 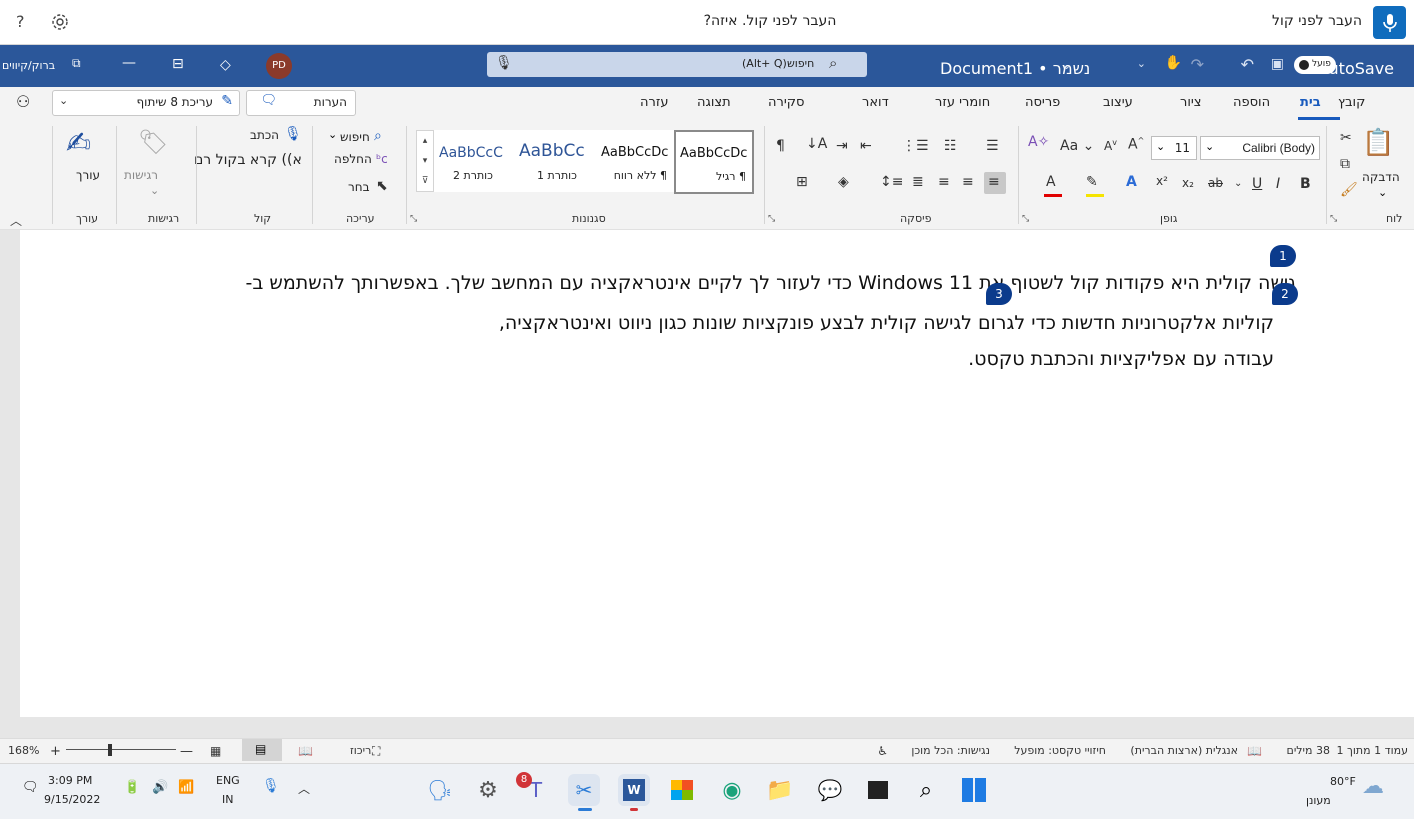 What do you see at coordinates (141, 175) in the screenshot?
I see `sensitivity-label: רגישות` at bounding box center [141, 175].